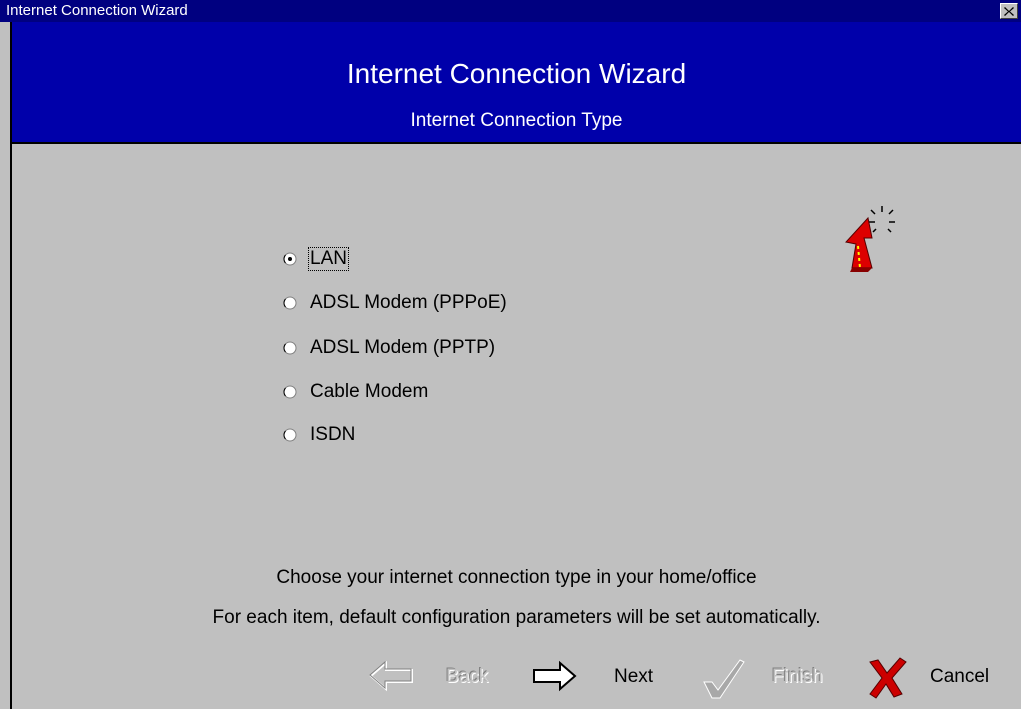 Image resolution: width=1021 pixels, height=709 pixels. I want to click on option-label: Cable Modem, so click(369, 391).